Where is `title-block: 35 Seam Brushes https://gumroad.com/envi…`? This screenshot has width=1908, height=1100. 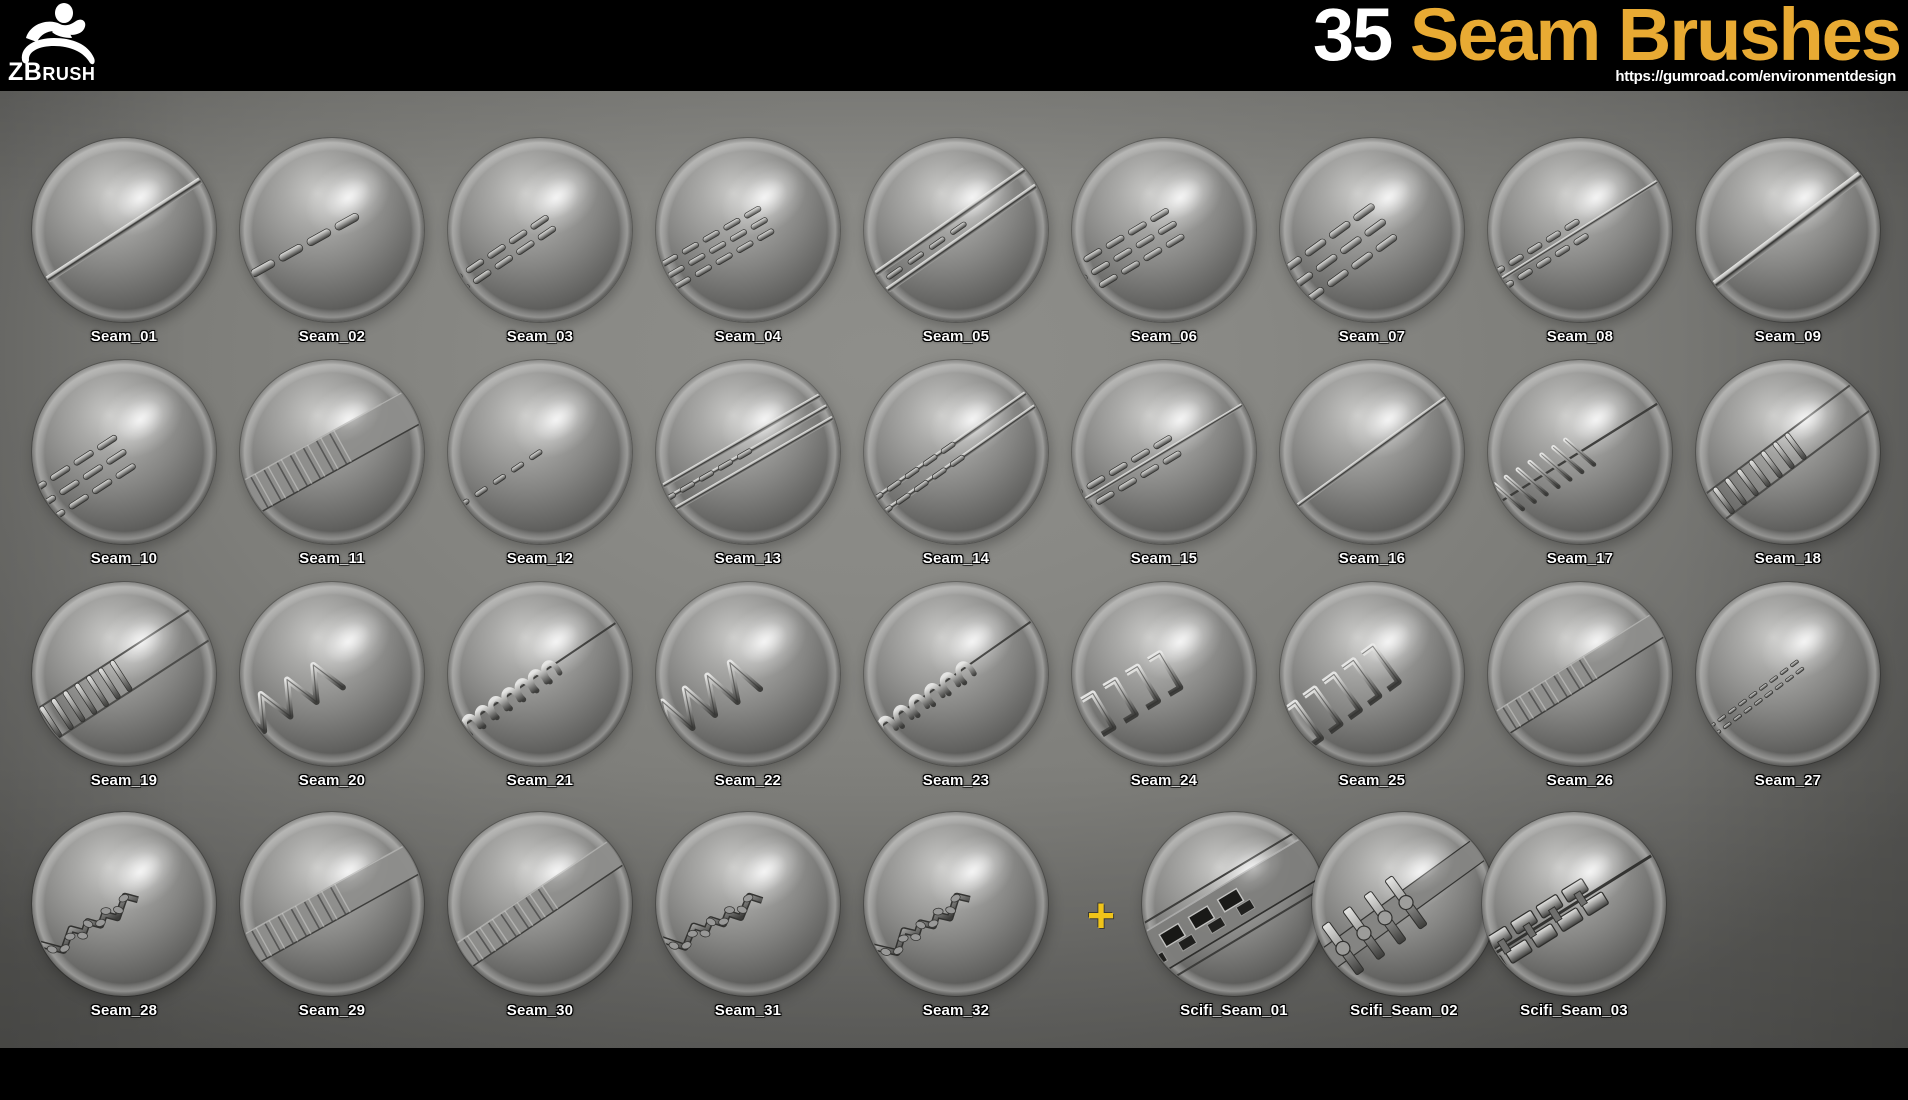
title-block: 35 Seam Brushes https://gumroad.com/envi… is located at coordinates (1607, 42).